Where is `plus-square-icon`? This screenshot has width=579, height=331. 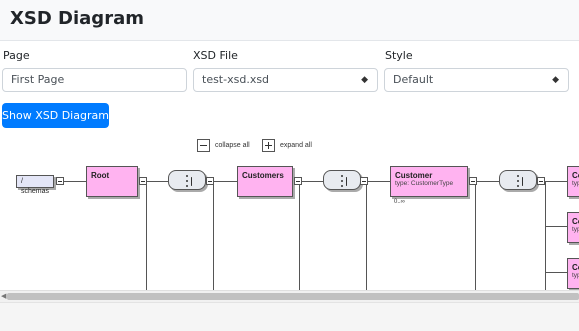 plus-square-icon is located at coordinates (268, 145).